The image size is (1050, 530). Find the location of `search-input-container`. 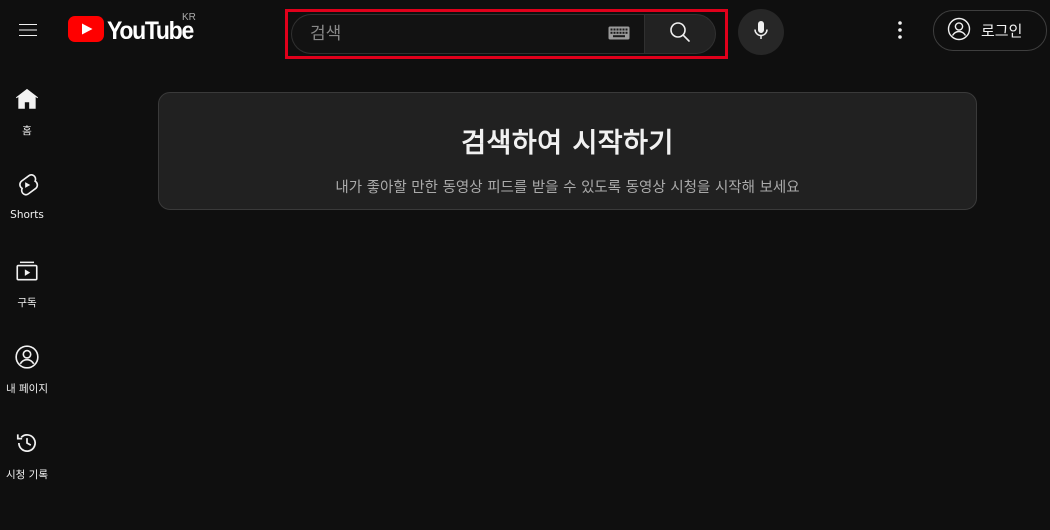

search-input-container is located at coordinates (467, 34).